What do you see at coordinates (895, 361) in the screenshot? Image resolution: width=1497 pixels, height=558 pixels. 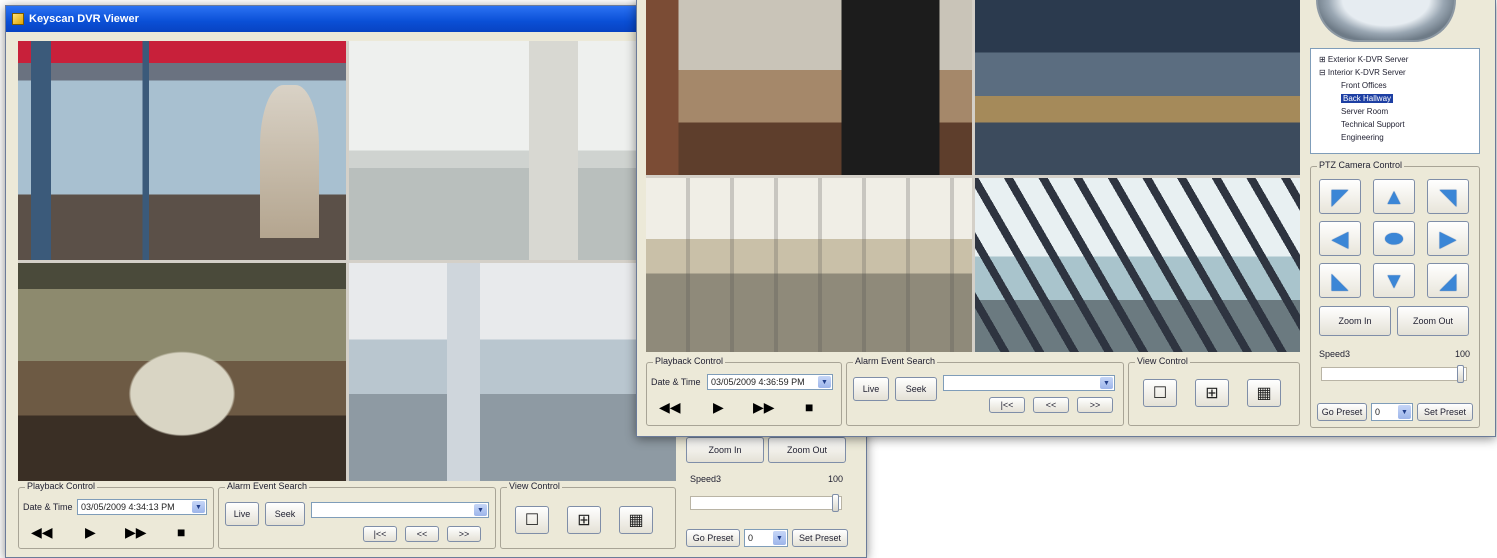 I see `group-title: Alarm Event Search` at bounding box center [895, 361].